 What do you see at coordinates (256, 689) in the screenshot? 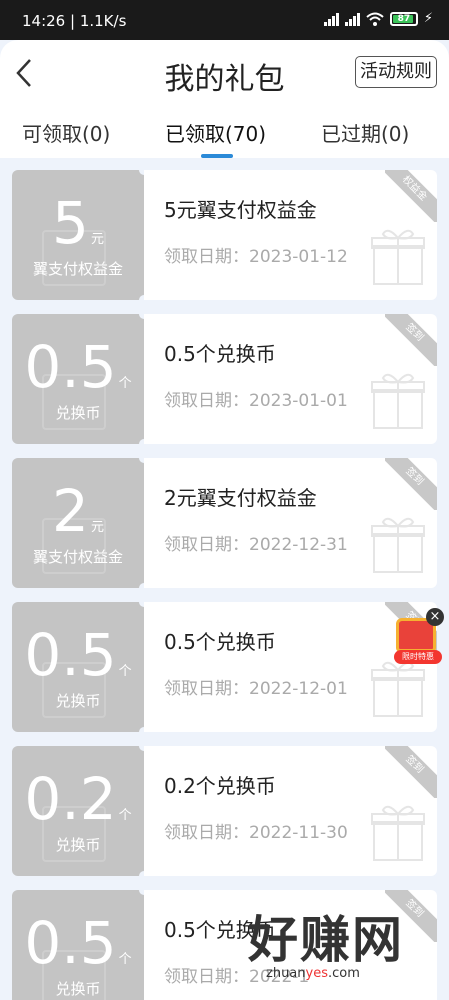
I see `gift-date: 领取日期：2022-12-01` at bounding box center [256, 689].